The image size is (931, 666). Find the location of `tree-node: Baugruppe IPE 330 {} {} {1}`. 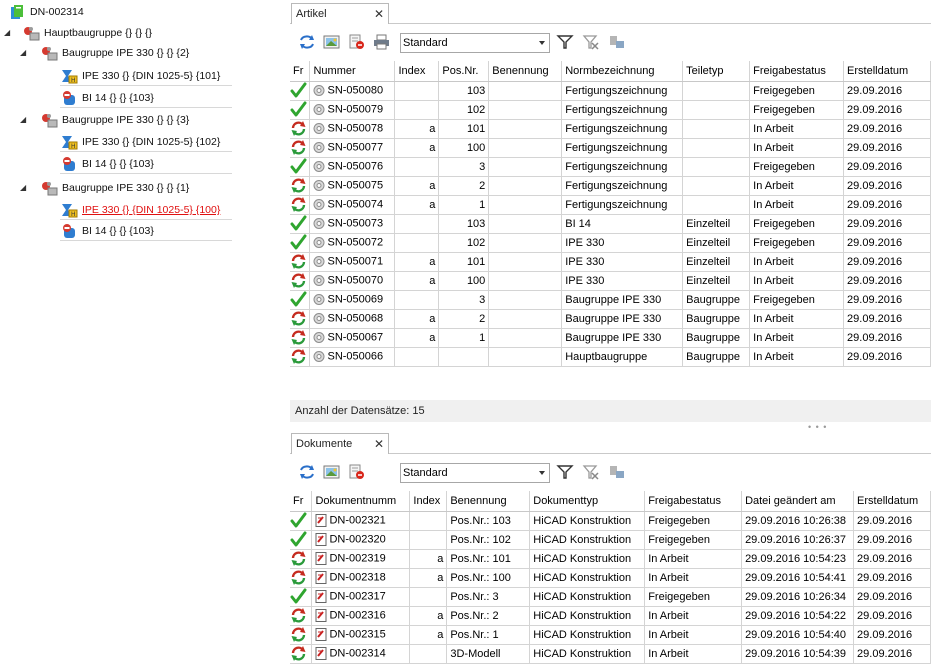

tree-node: Baugruppe IPE 330 {} {} {1} is located at coordinates (114, 187).